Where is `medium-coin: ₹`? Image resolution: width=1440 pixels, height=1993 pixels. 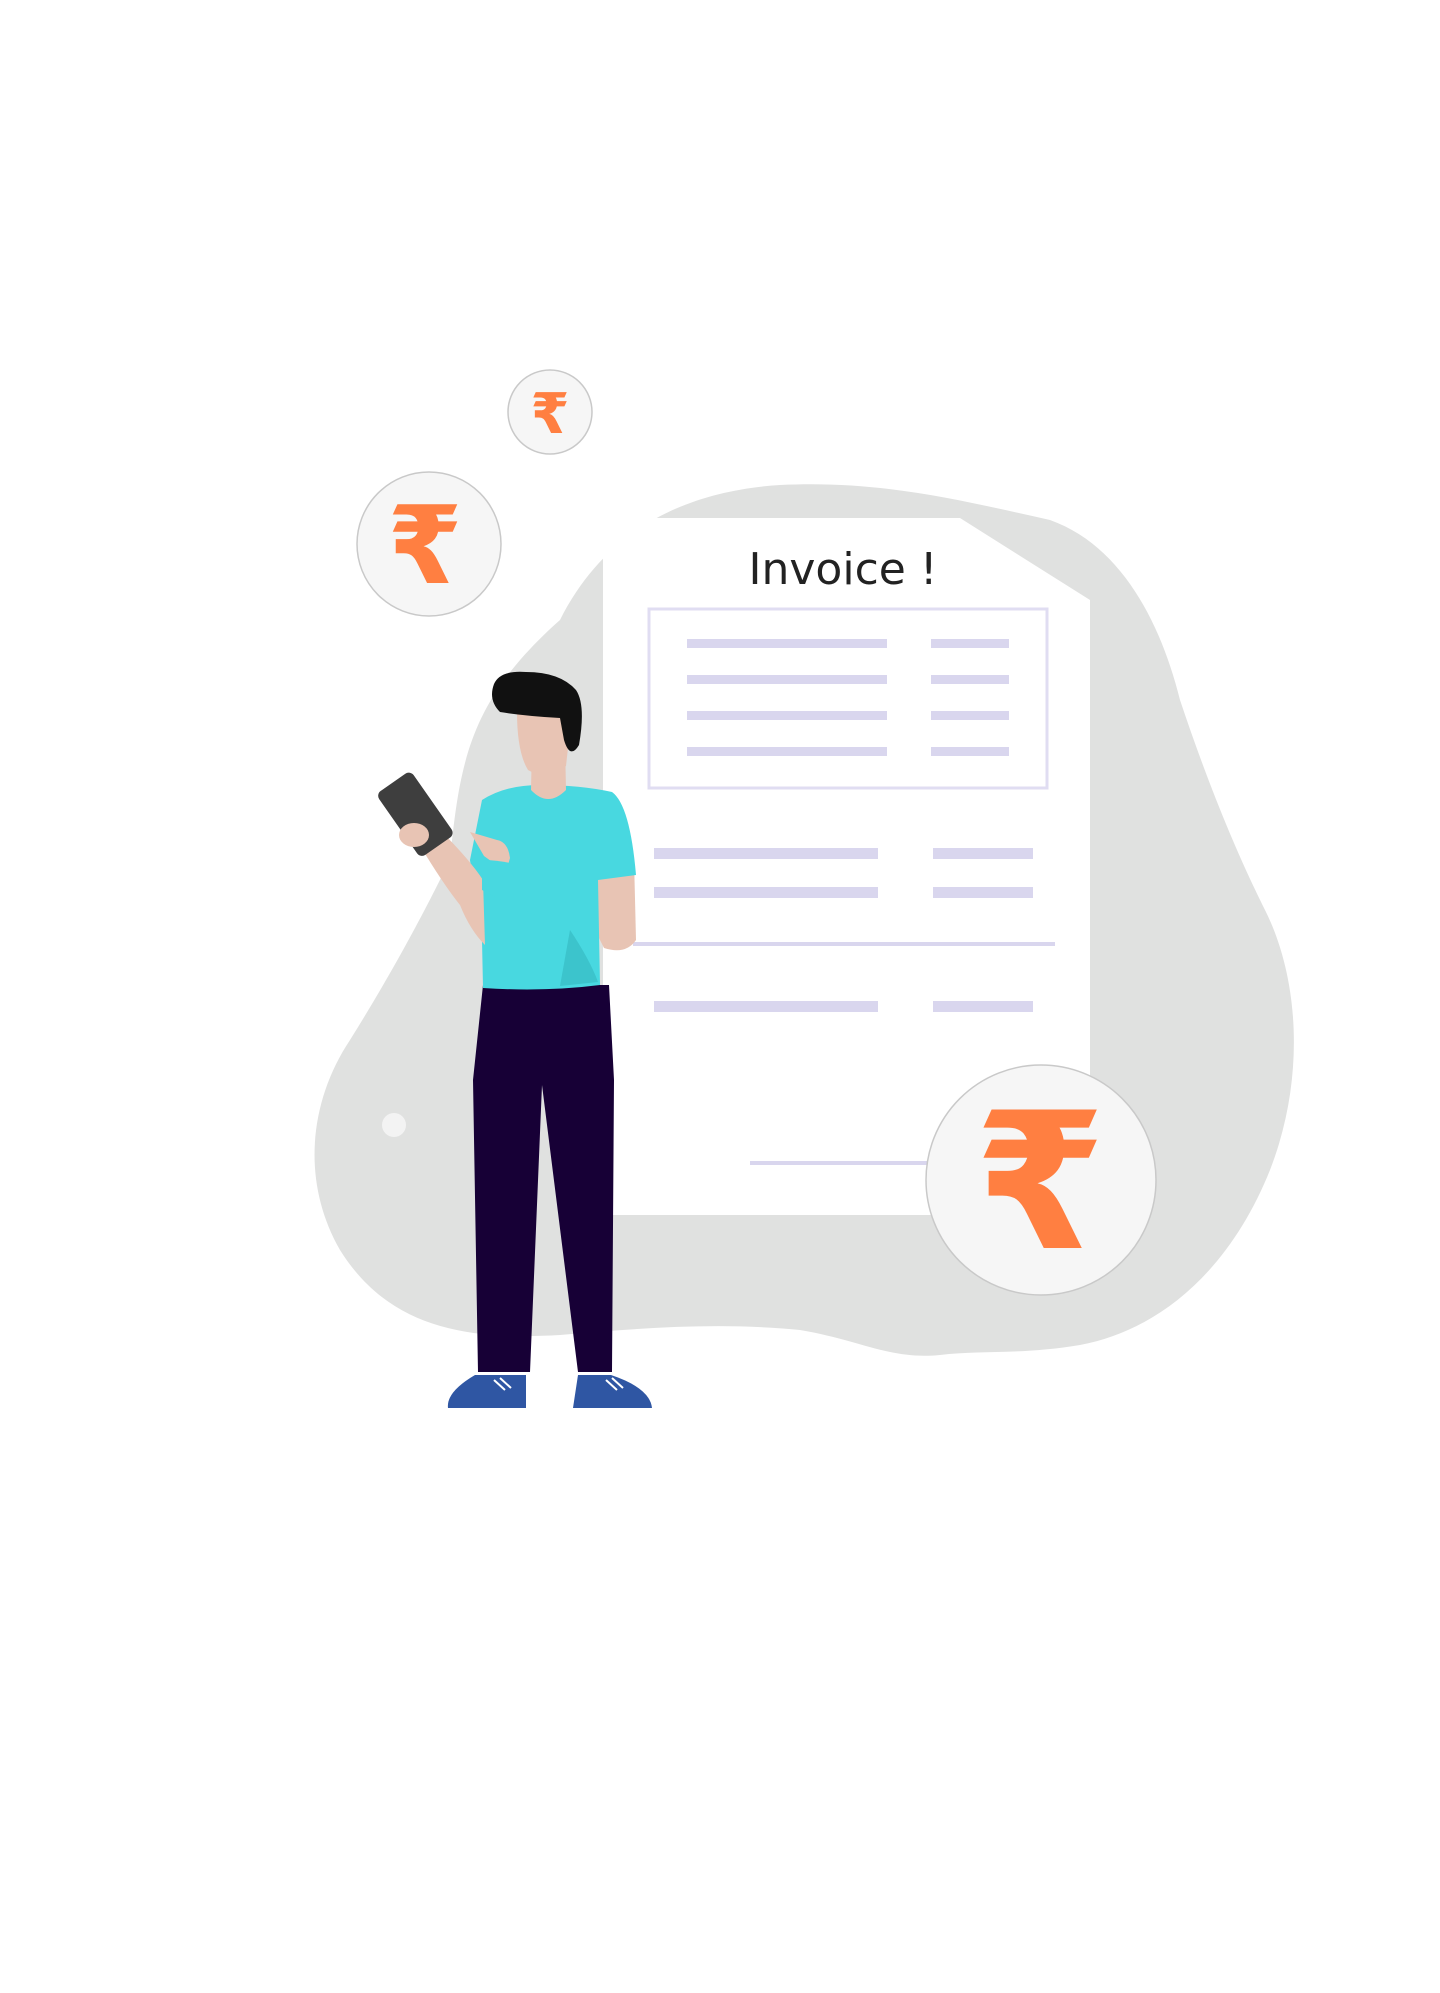
medium-coin: ₹ is located at coordinates (429, 544).